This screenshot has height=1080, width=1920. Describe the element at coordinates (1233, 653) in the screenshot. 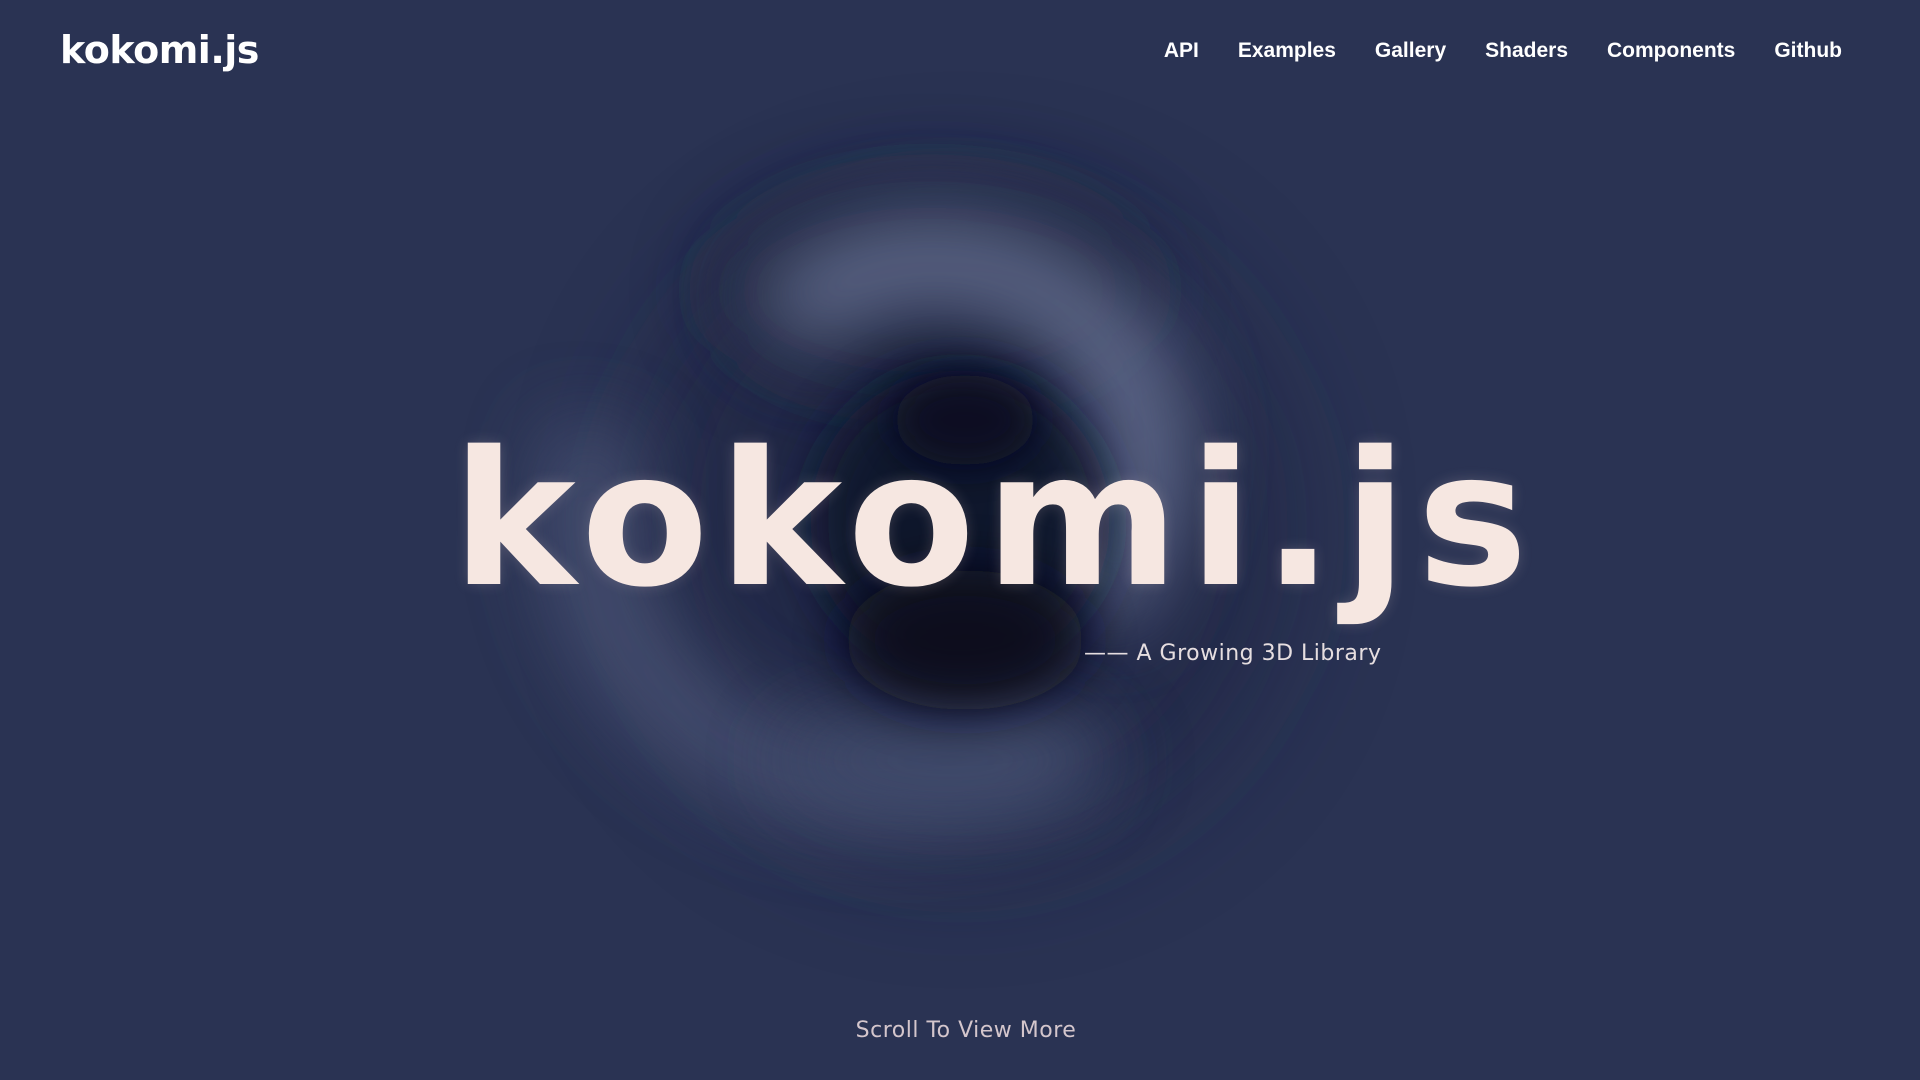

I see `hero-subtitle: —— A Growing 3D Library` at that location.